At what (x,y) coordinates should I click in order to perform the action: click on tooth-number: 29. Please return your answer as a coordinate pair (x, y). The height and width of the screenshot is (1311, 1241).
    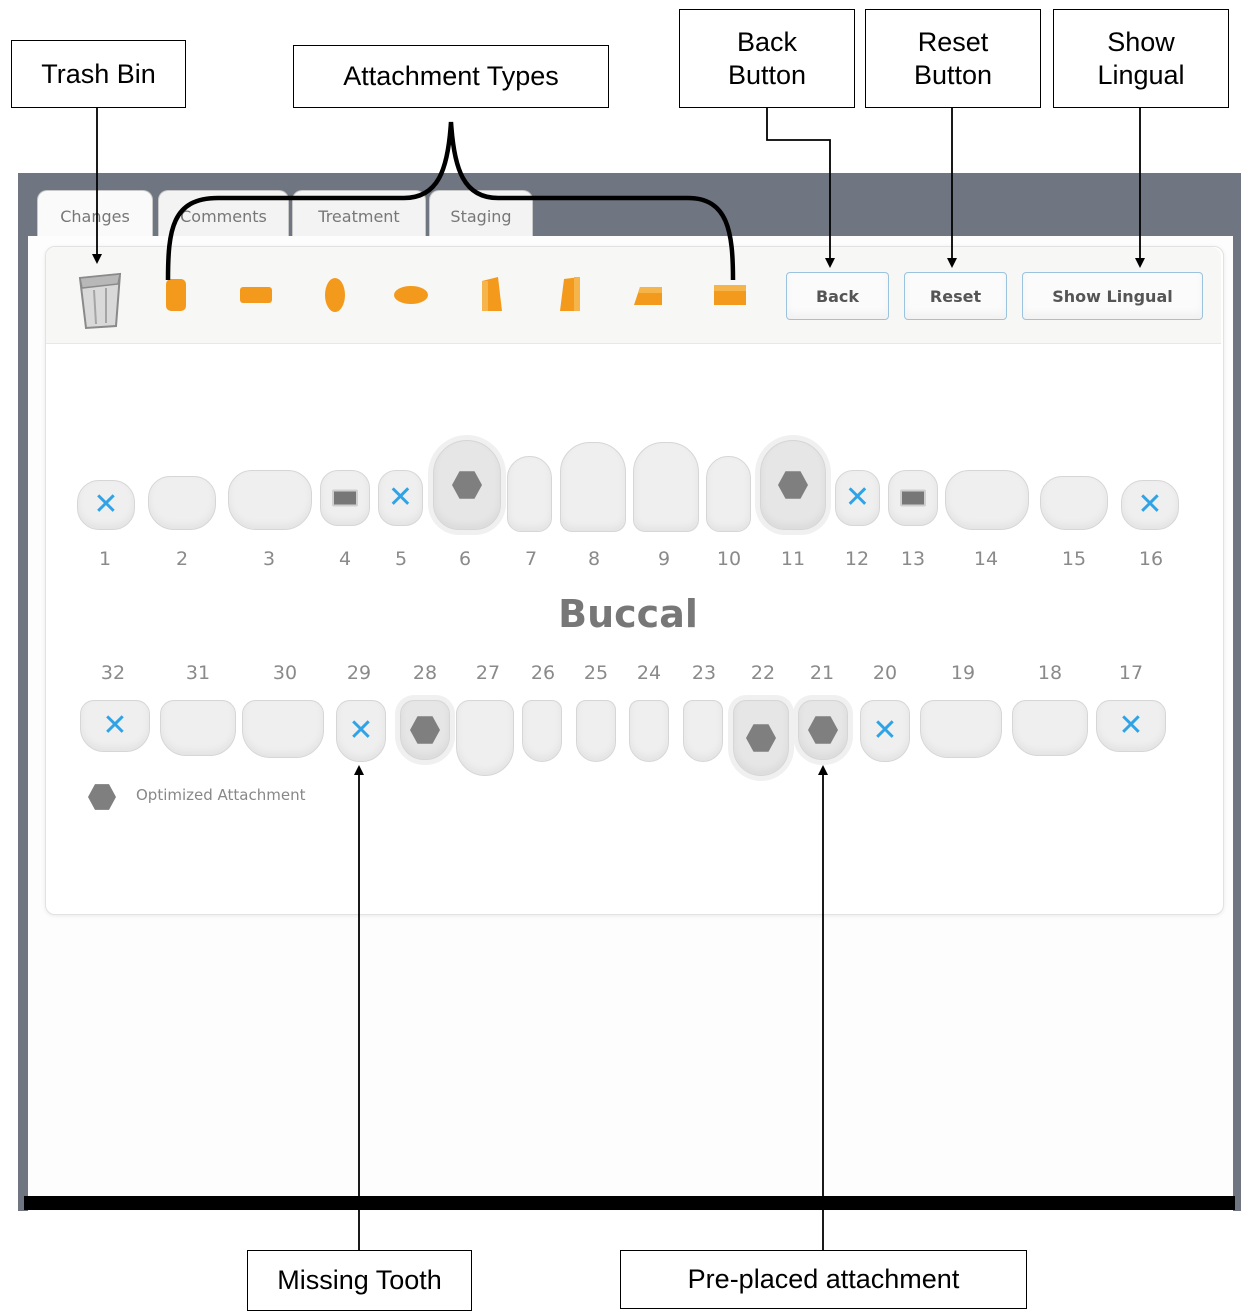
    Looking at the image, I should click on (359, 673).